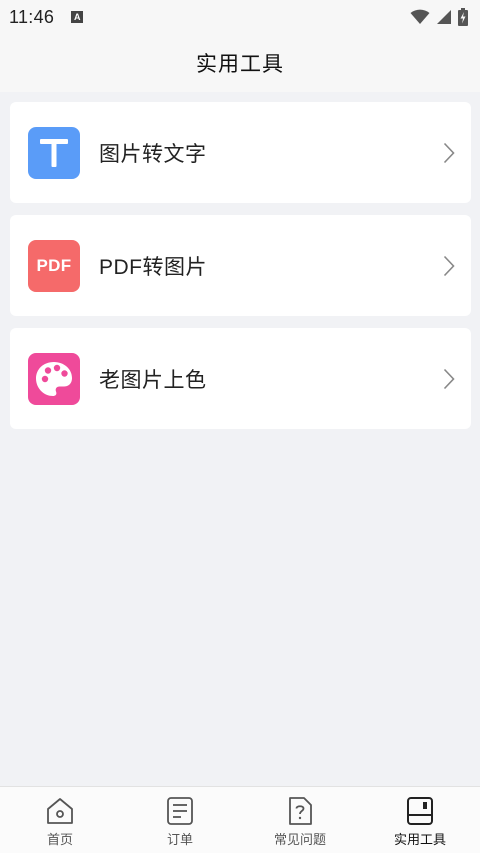 The width and height of the screenshot is (480, 853). What do you see at coordinates (180, 811) in the screenshot?
I see `order-list-icon` at bounding box center [180, 811].